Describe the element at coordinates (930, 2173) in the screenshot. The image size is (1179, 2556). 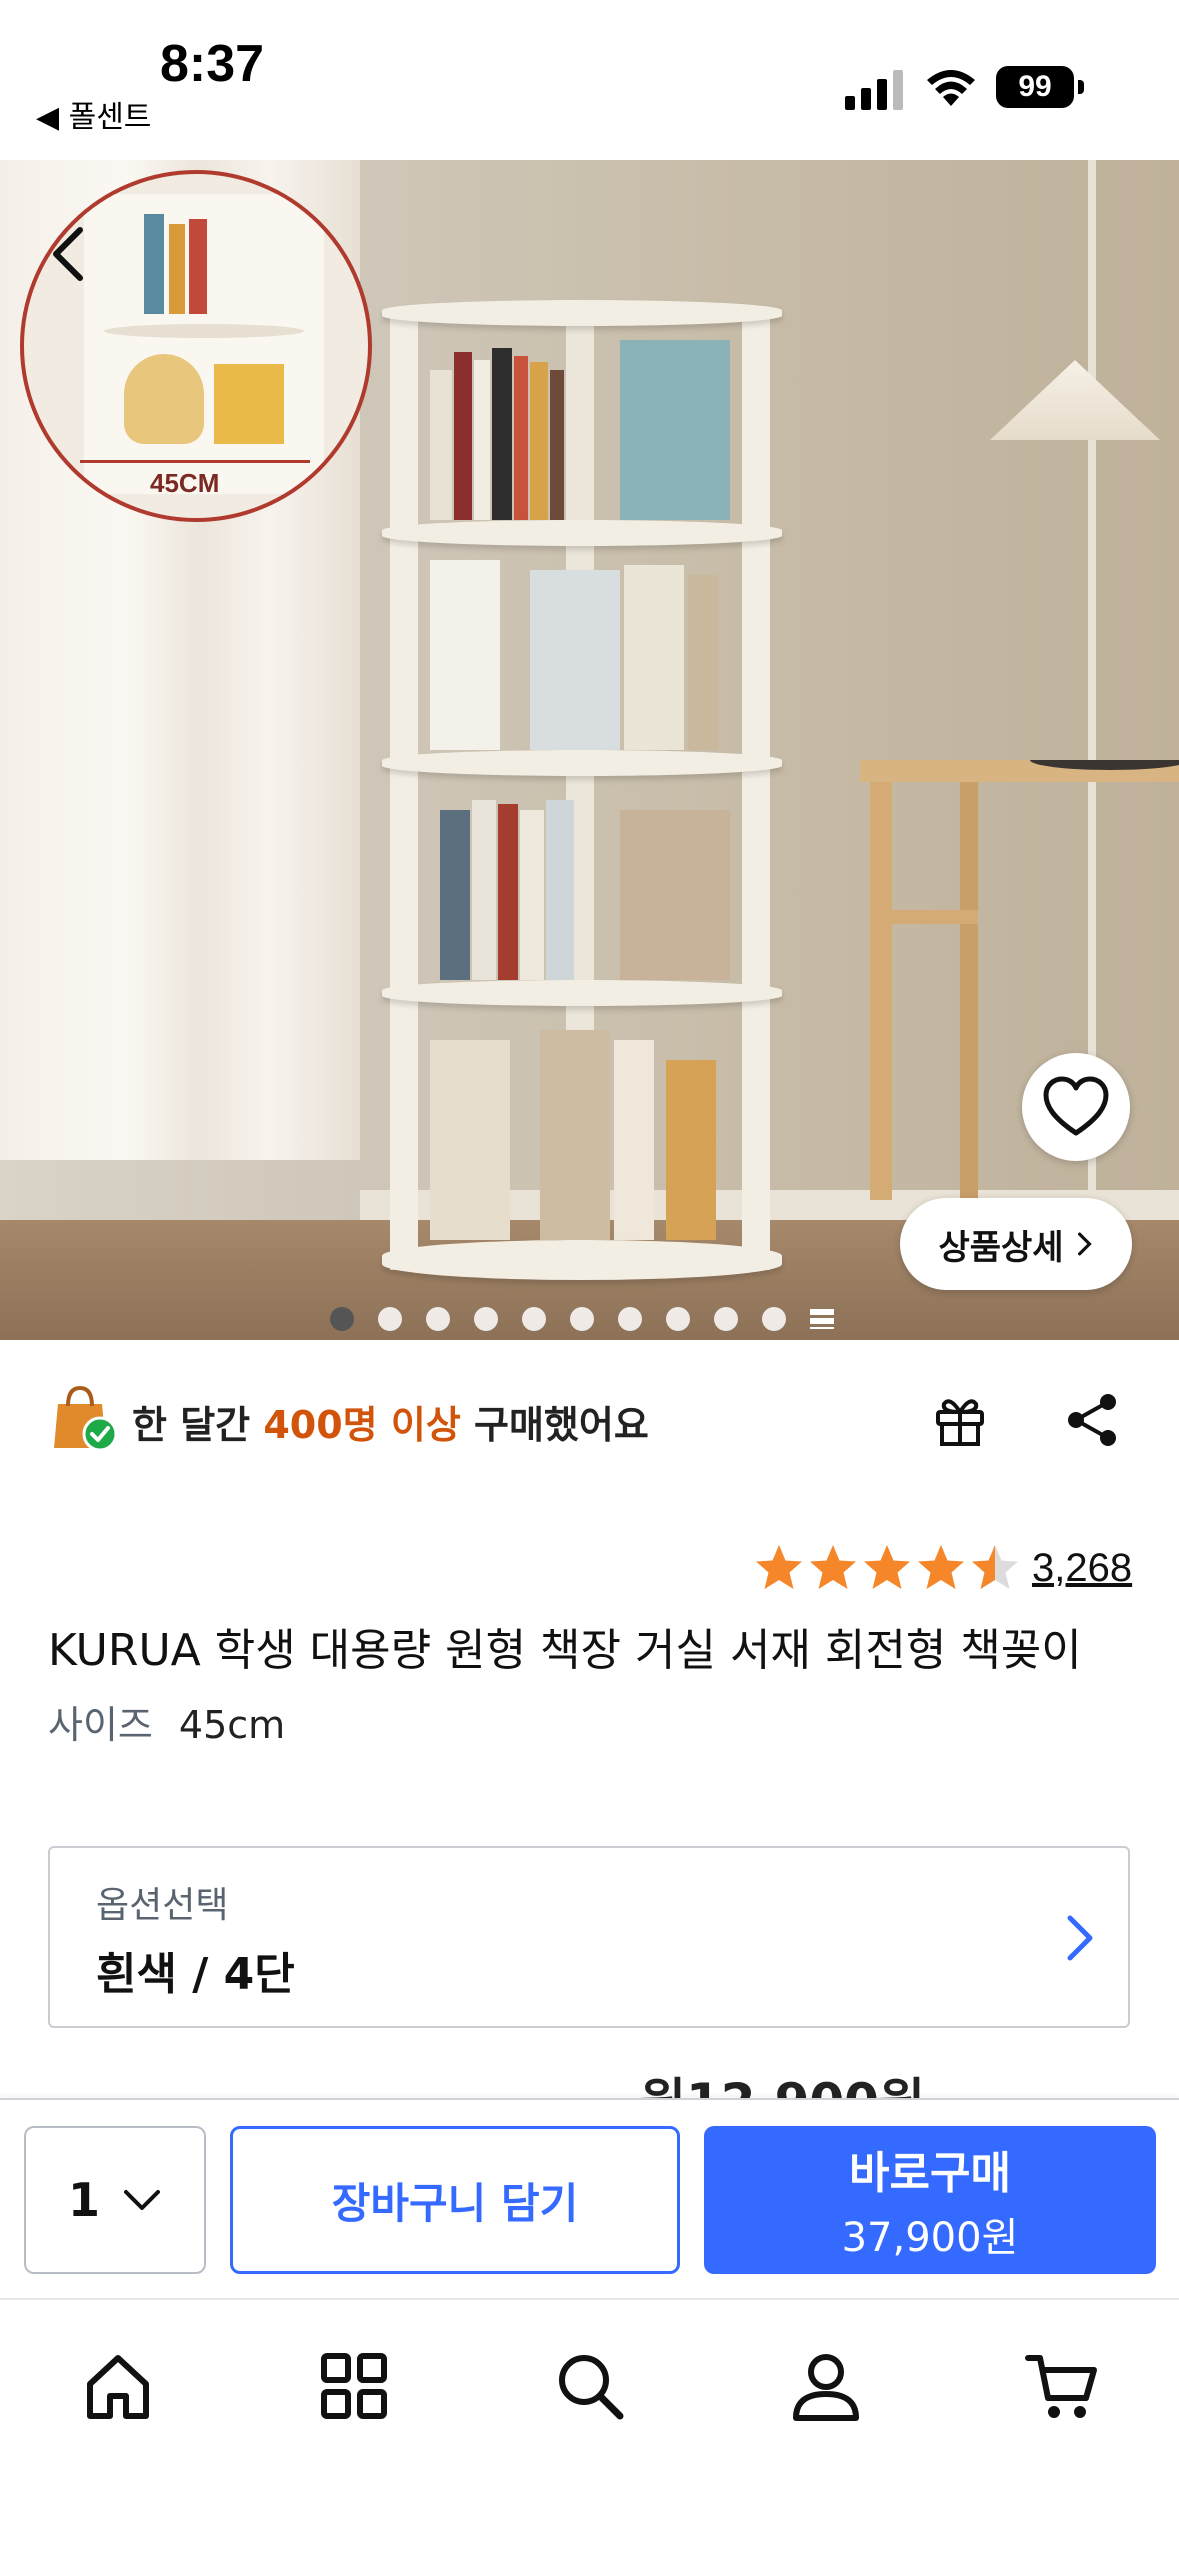
I see `buy-now-label: 바로구매` at that location.